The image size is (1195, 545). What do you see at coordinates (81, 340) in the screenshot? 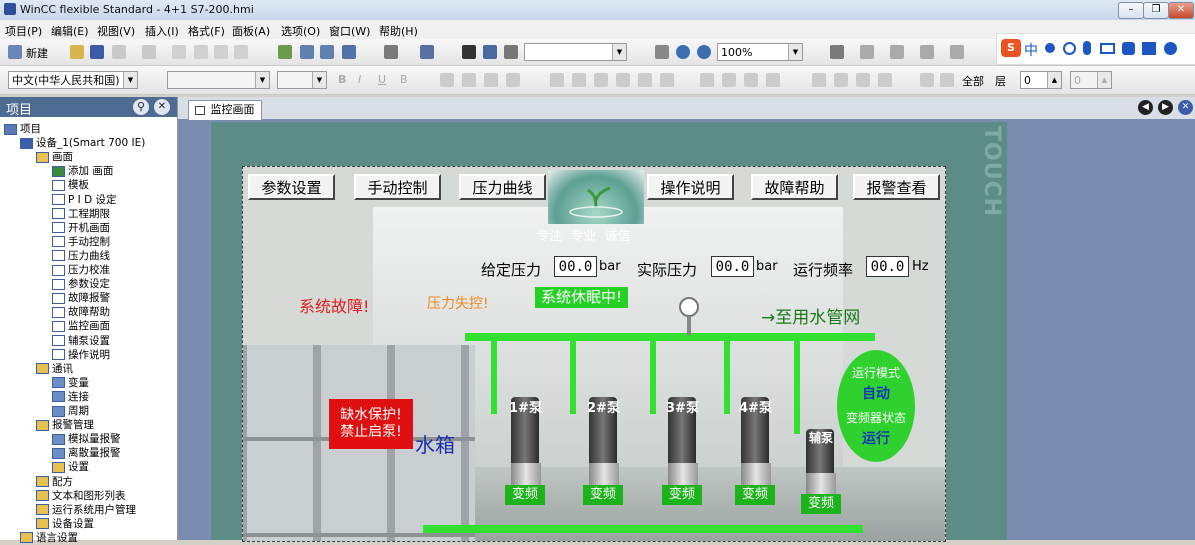
I see `tree-item: 辅泵设置` at bounding box center [81, 340].